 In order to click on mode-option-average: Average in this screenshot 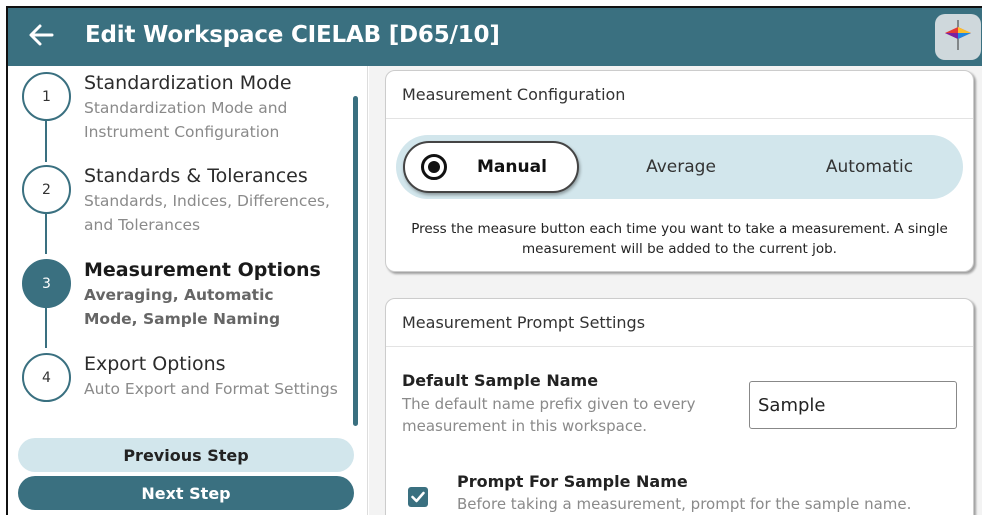, I will do `click(681, 167)`.